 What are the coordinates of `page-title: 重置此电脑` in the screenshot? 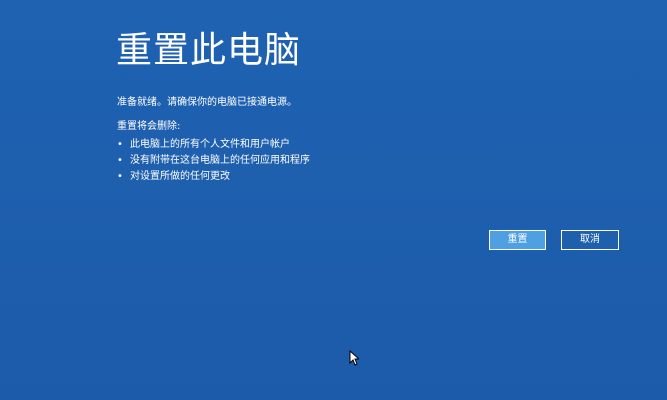 It's located at (209, 50).